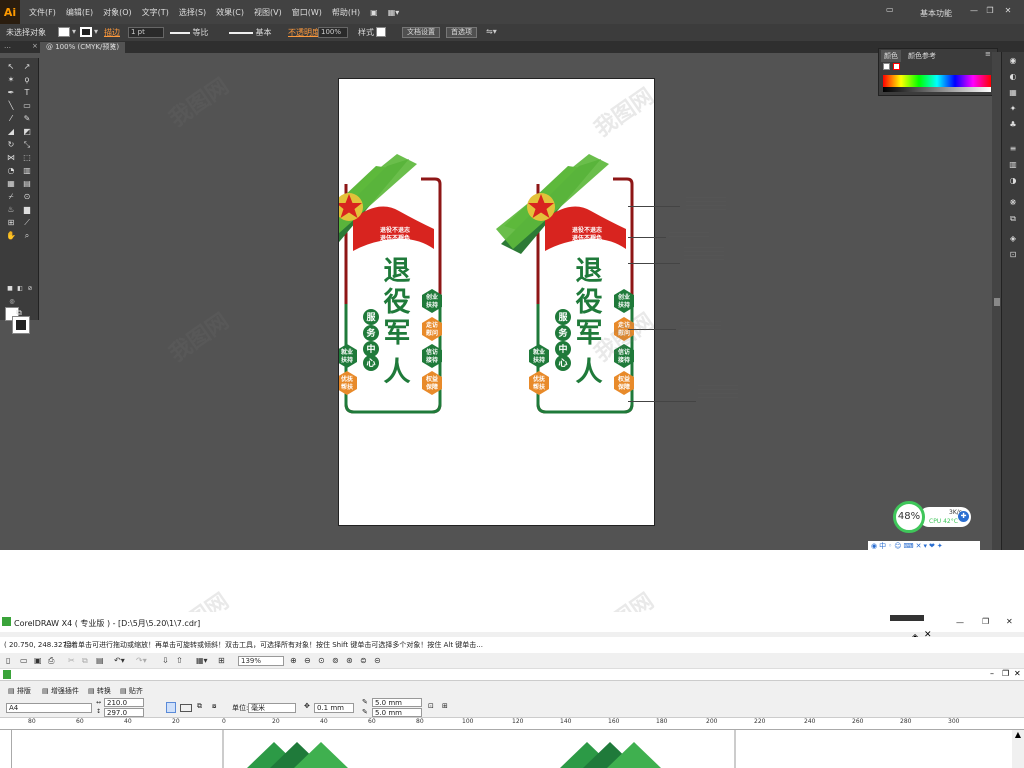 The image size is (1024, 768). What do you see at coordinates (922, 56) in the screenshot?
I see `tab-color-guide: 颜色参考` at bounding box center [922, 56].